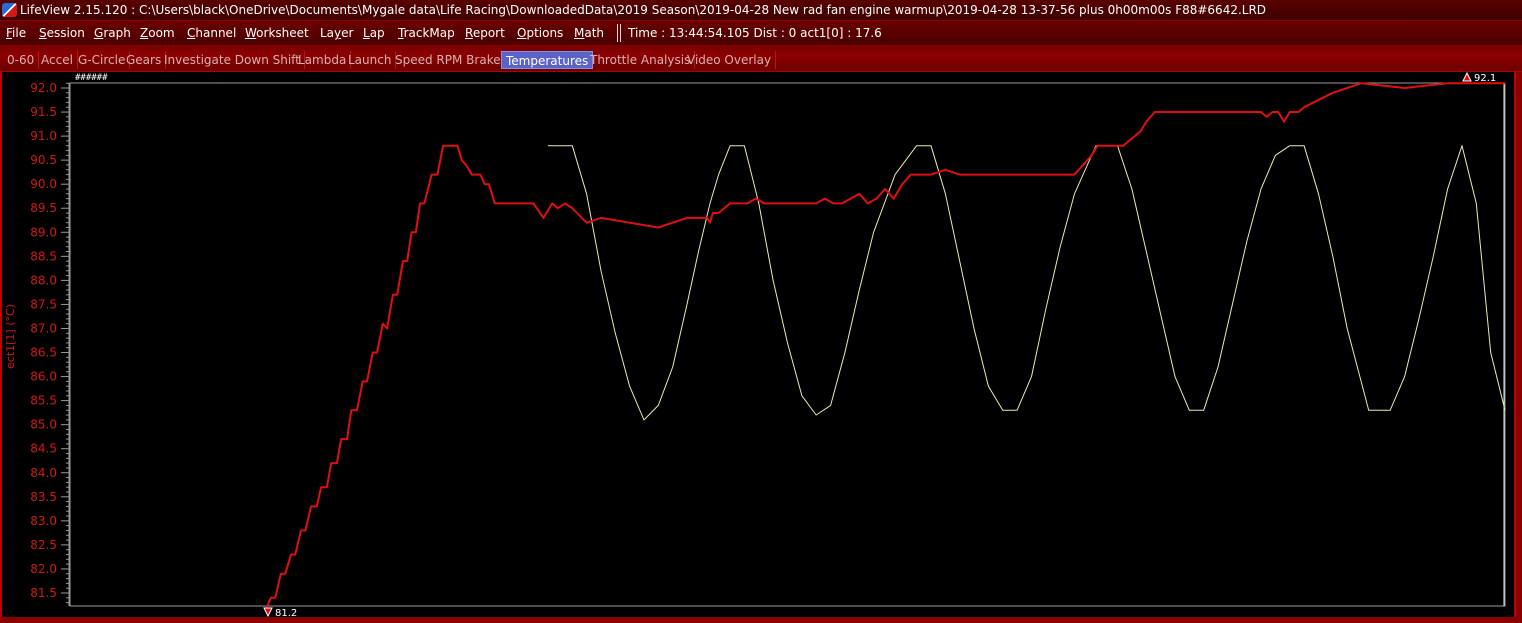  What do you see at coordinates (91, 78) in the screenshot?
I see `overflow-marker: ######` at bounding box center [91, 78].